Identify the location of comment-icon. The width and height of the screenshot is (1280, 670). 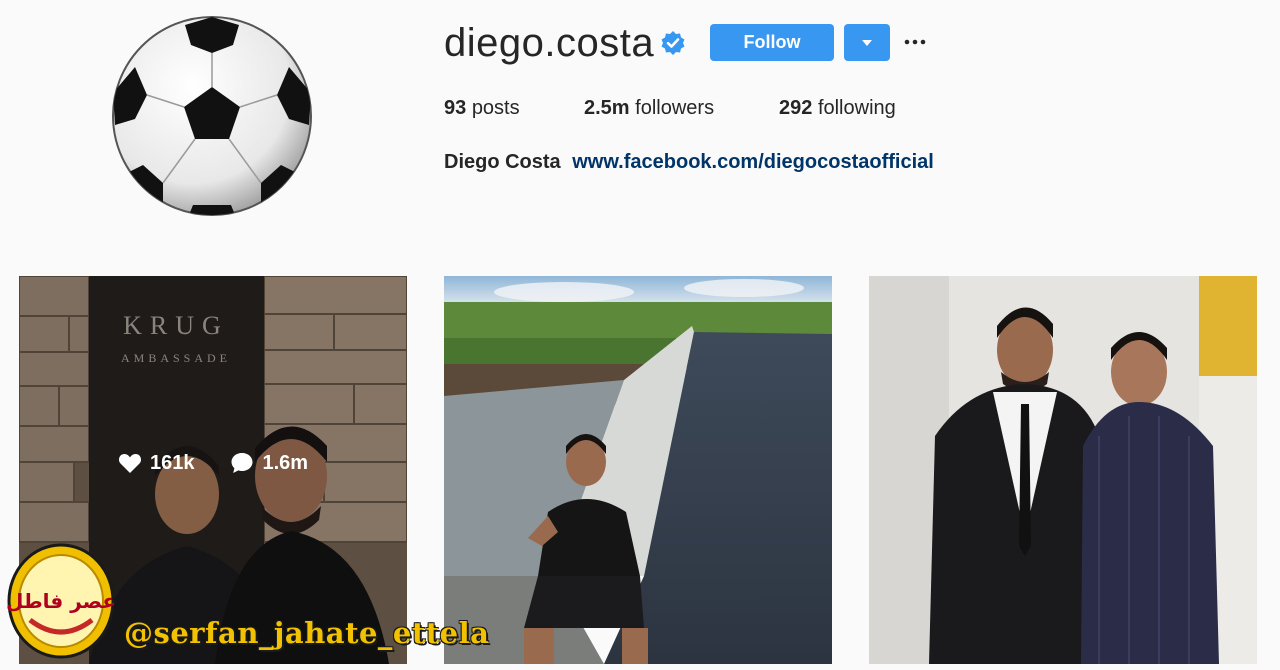
(242, 463).